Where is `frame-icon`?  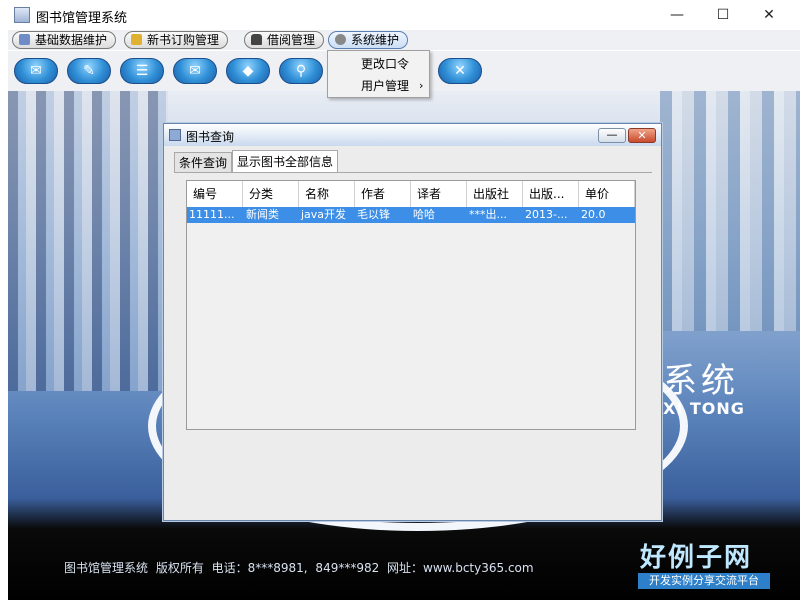
frame-icon is located at coordinates (175, 135).